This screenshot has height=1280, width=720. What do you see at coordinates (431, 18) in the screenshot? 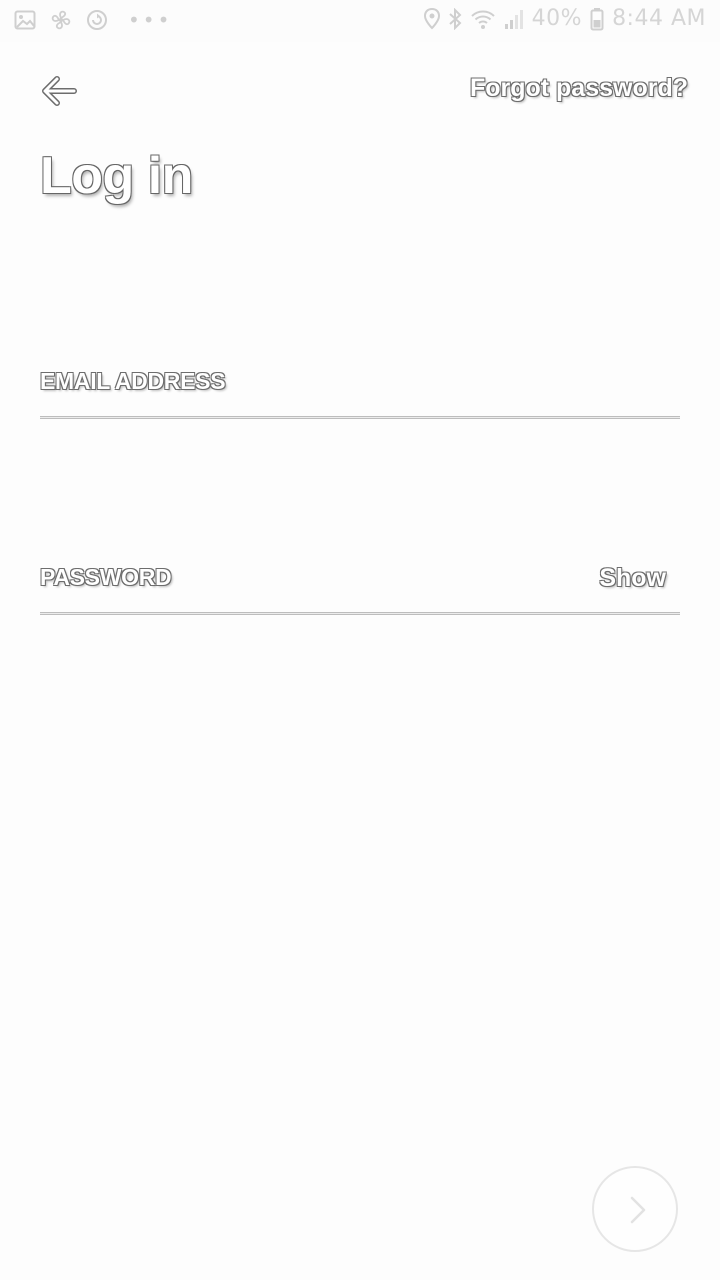
I see `location-icon` at bounding box center [431, 18].